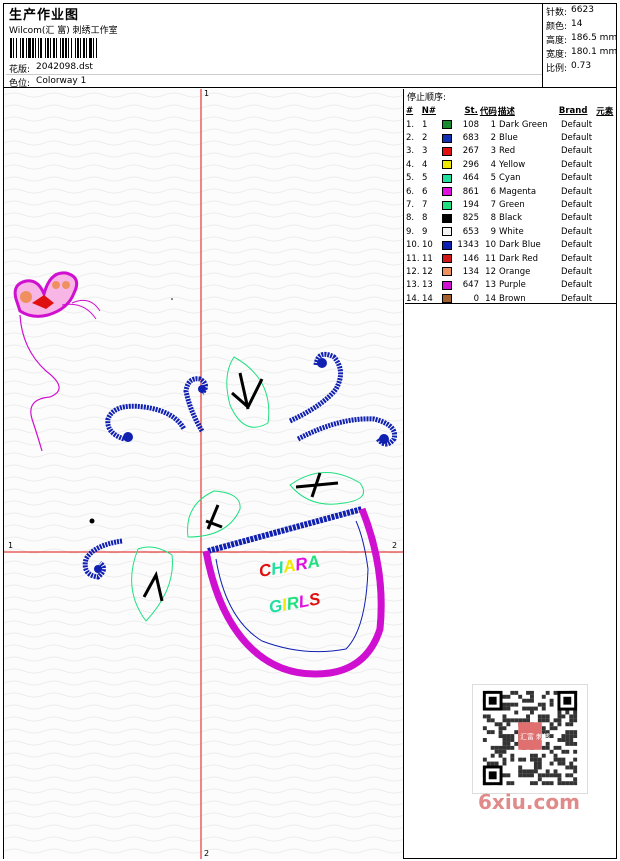  I want to click on row-stitches: 108, so click(470, 124).